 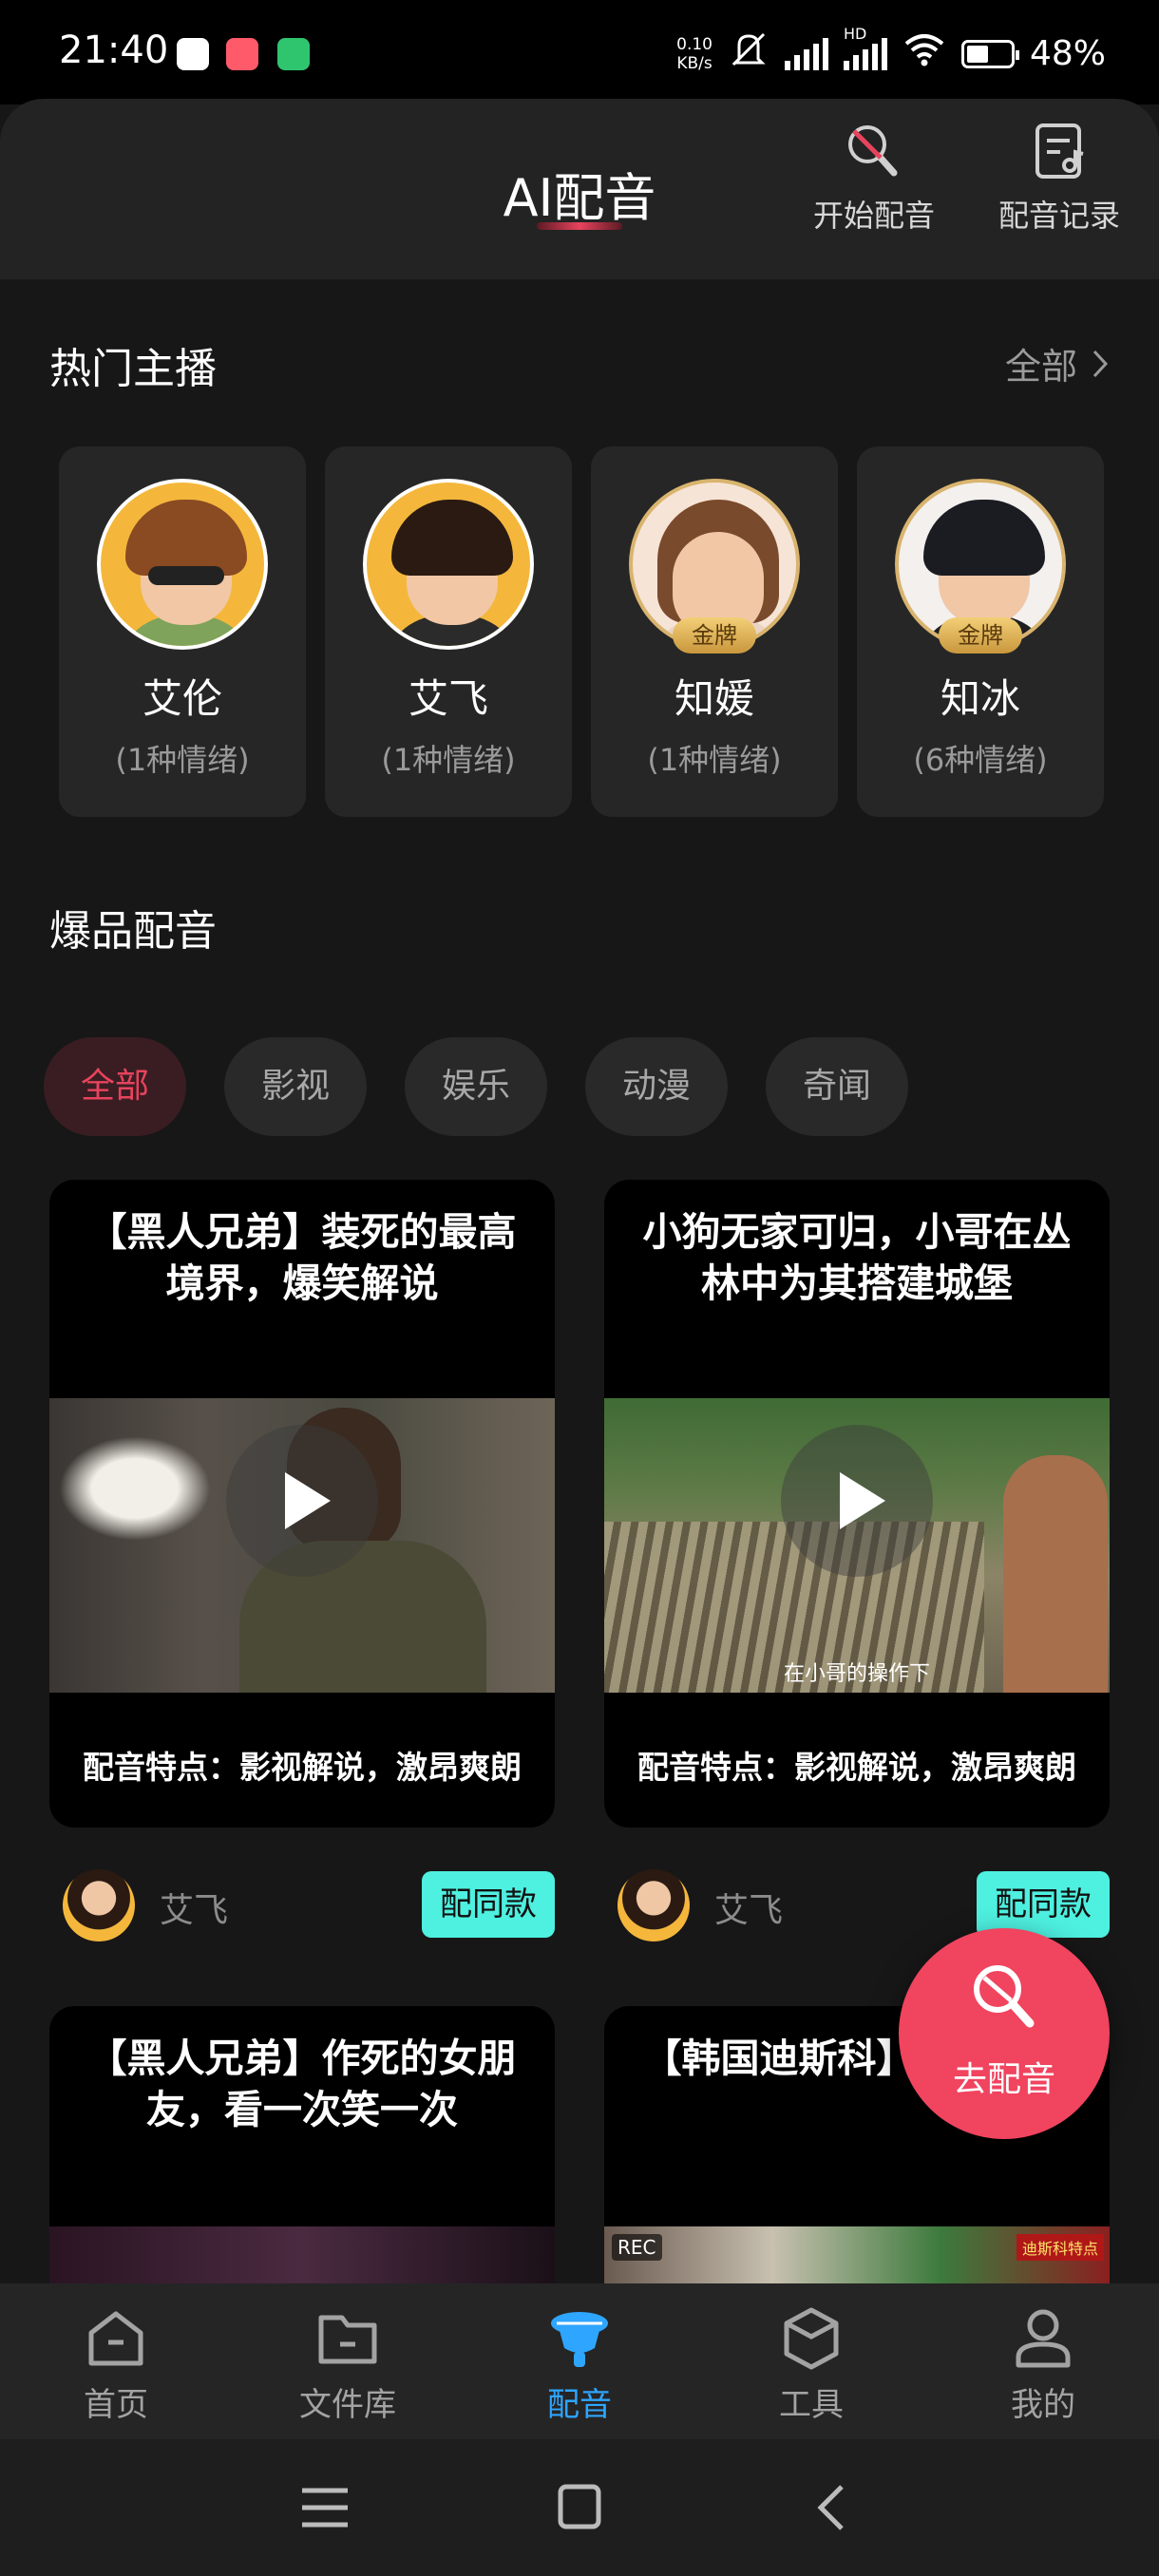 I want to click on folder-icon, so click(x=348, y=2338).